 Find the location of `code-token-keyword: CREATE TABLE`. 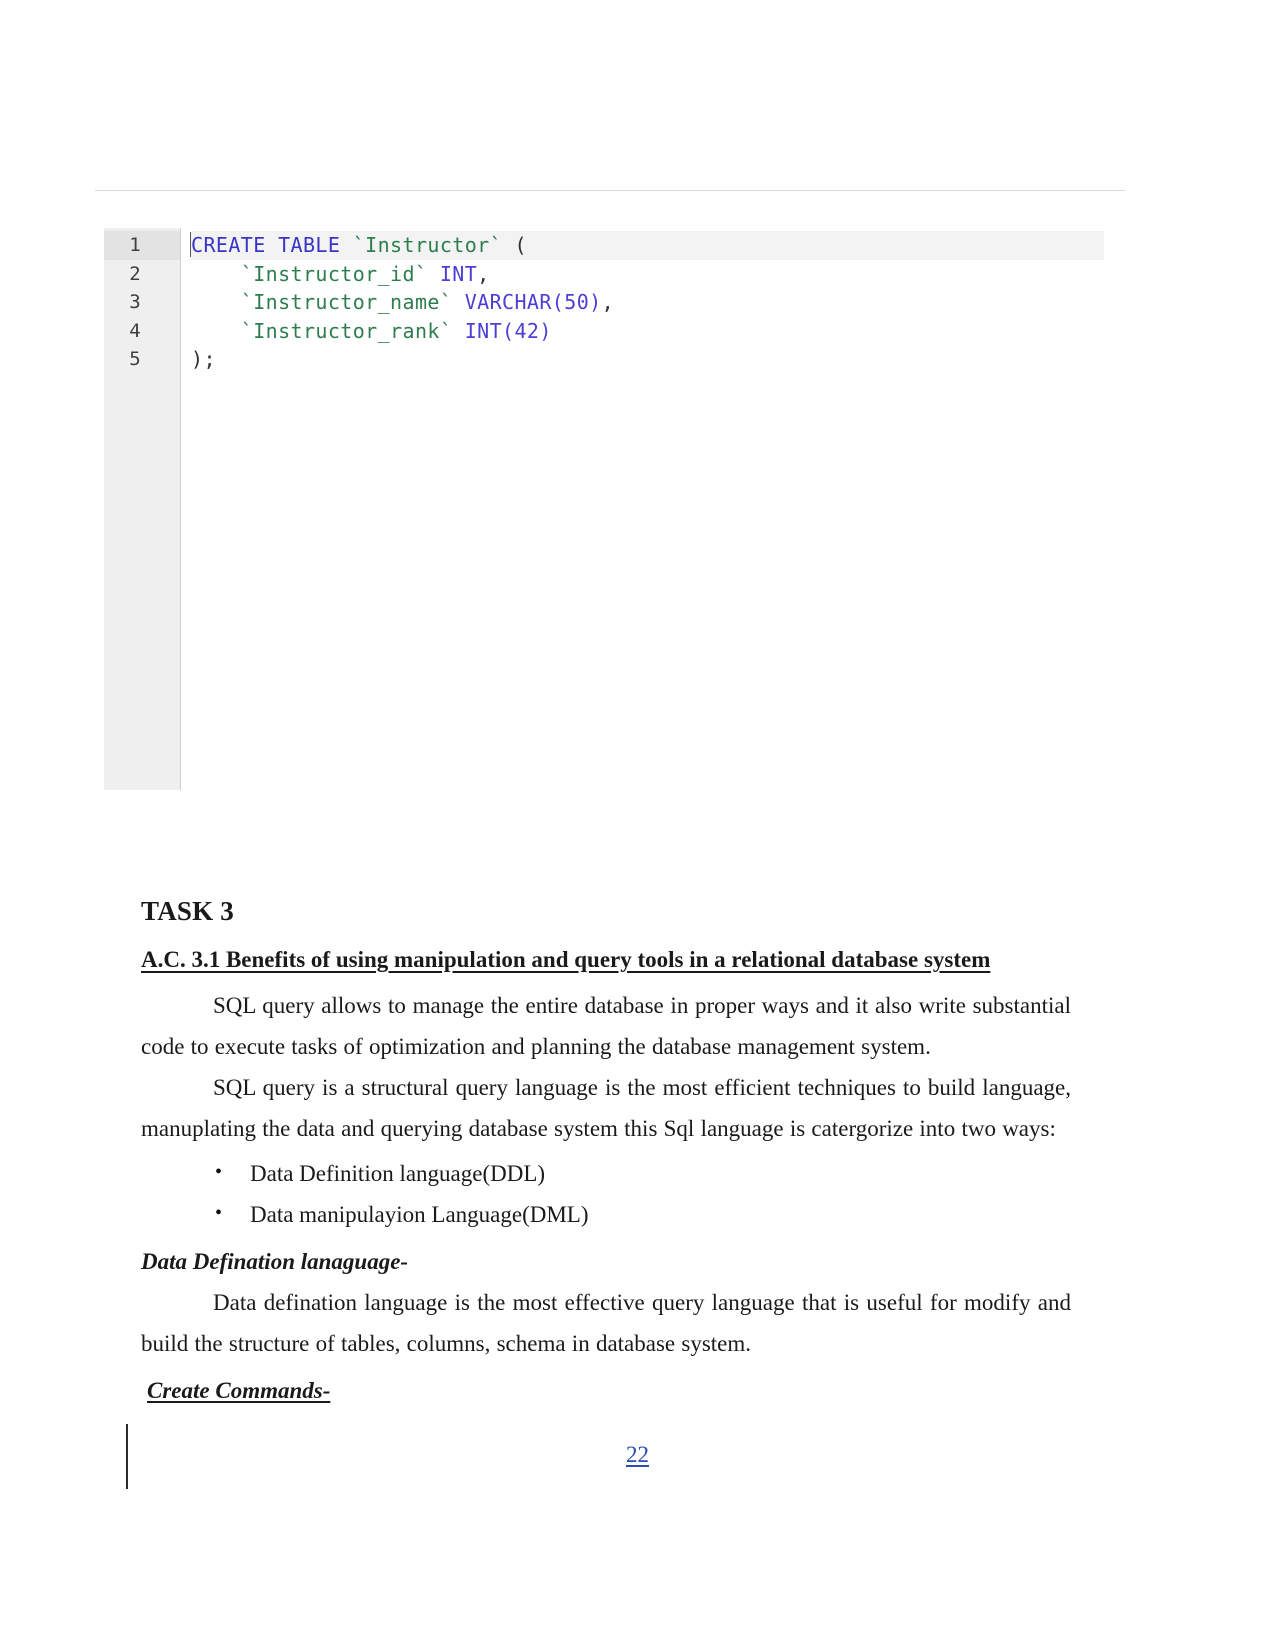

code-token-keyword: CREATE TABLE is located at coordinates (272, 245).